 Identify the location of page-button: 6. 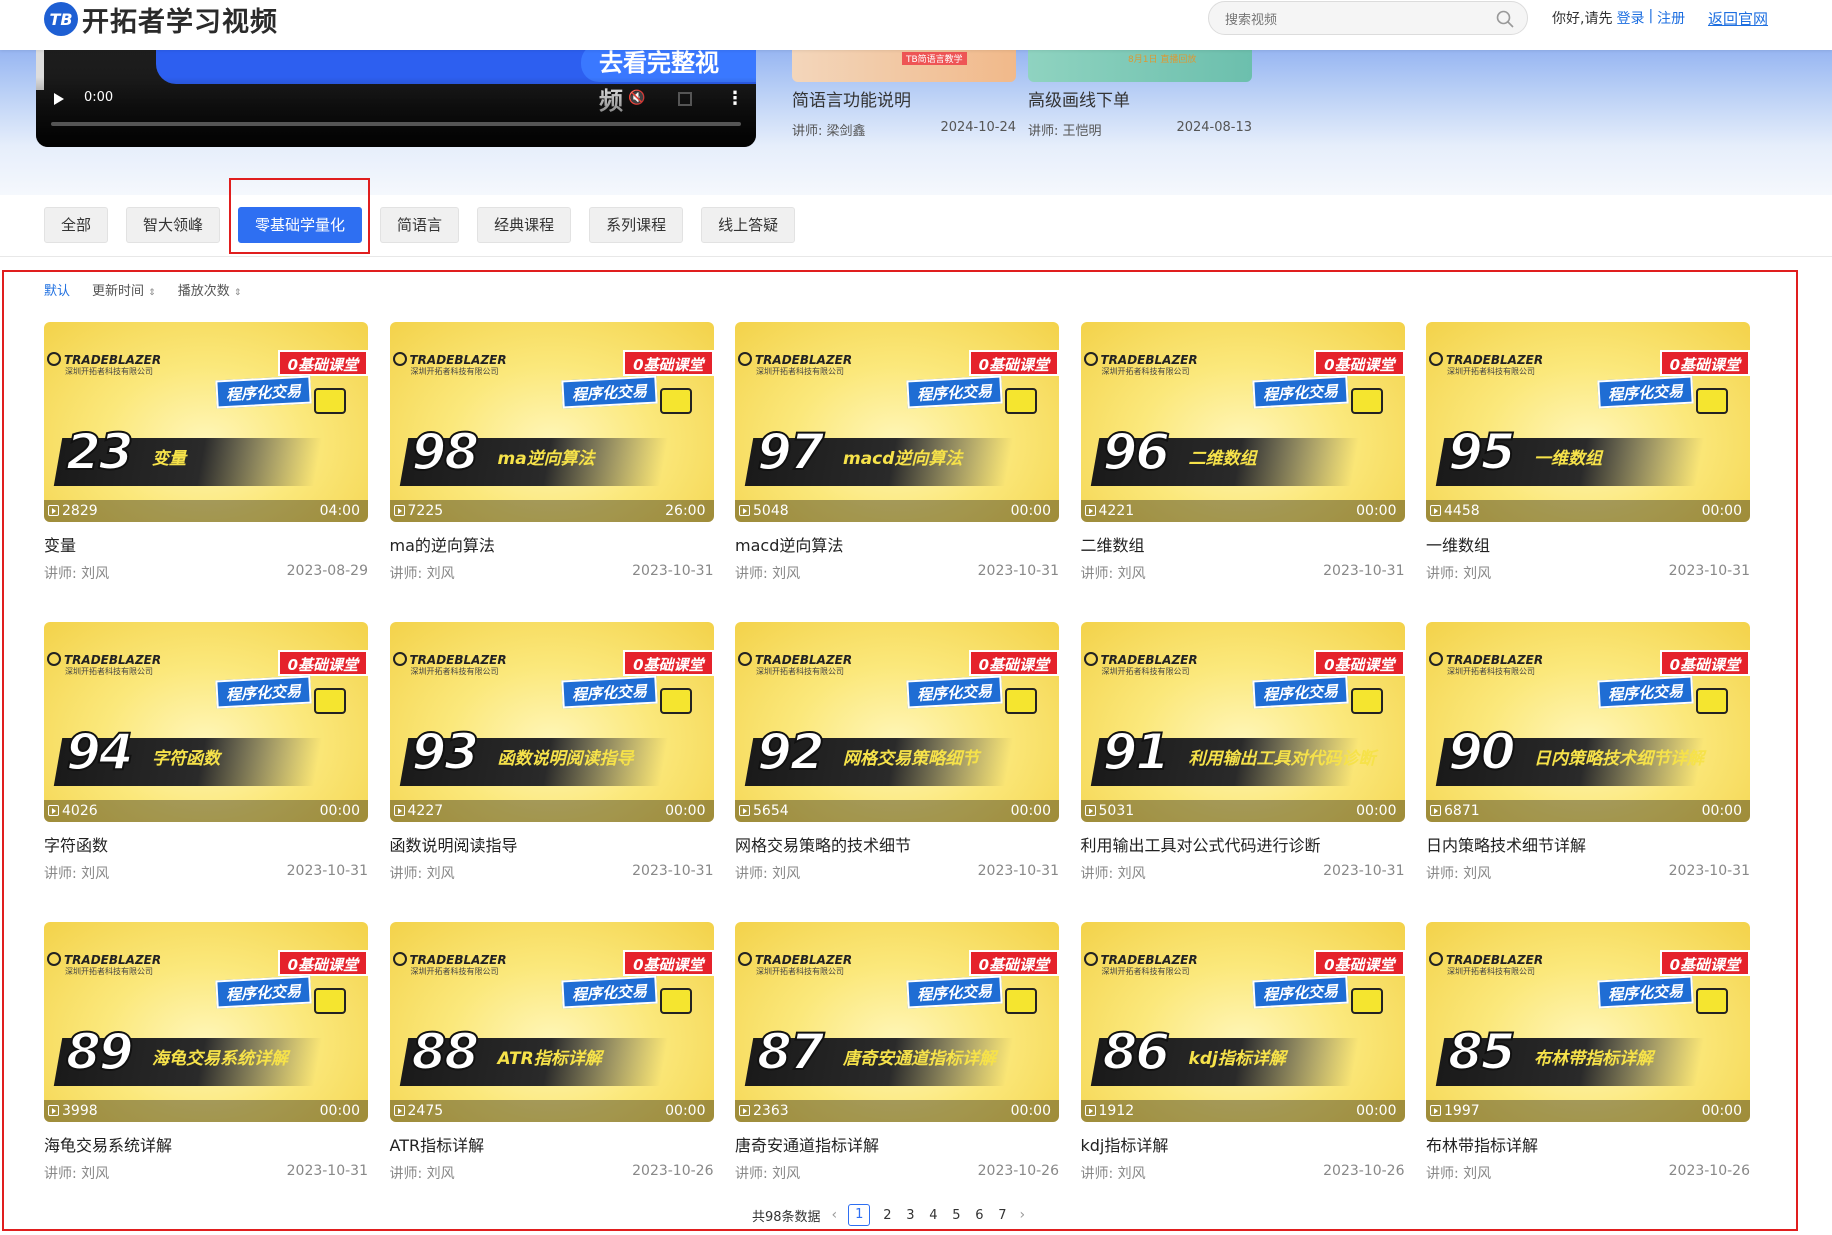
(979, 1215).